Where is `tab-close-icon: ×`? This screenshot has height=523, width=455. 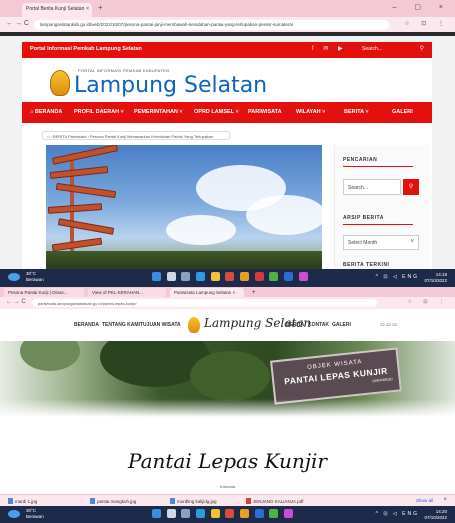 tab-close-icon: × is located at coordinates (87, 9).